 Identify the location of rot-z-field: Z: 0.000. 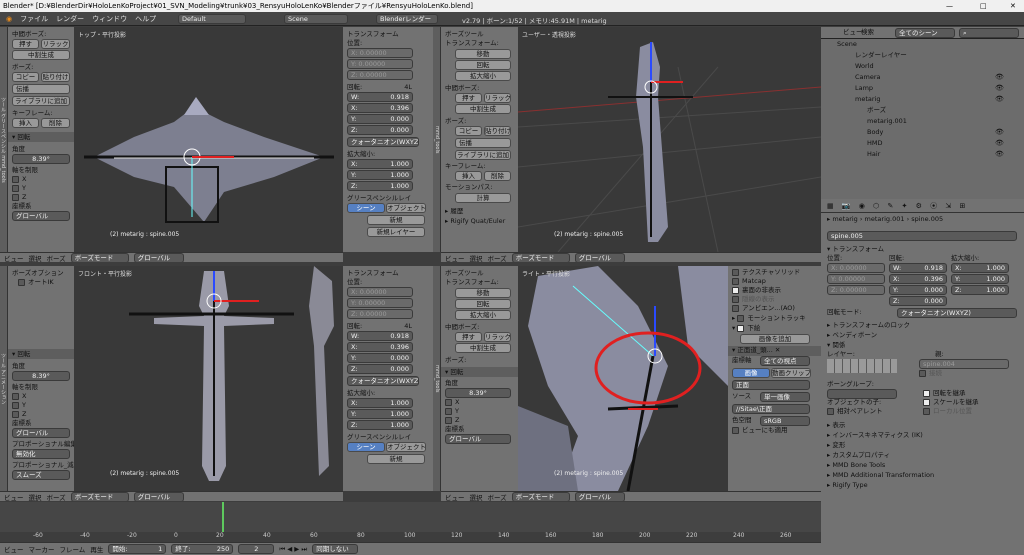
(380, 130).